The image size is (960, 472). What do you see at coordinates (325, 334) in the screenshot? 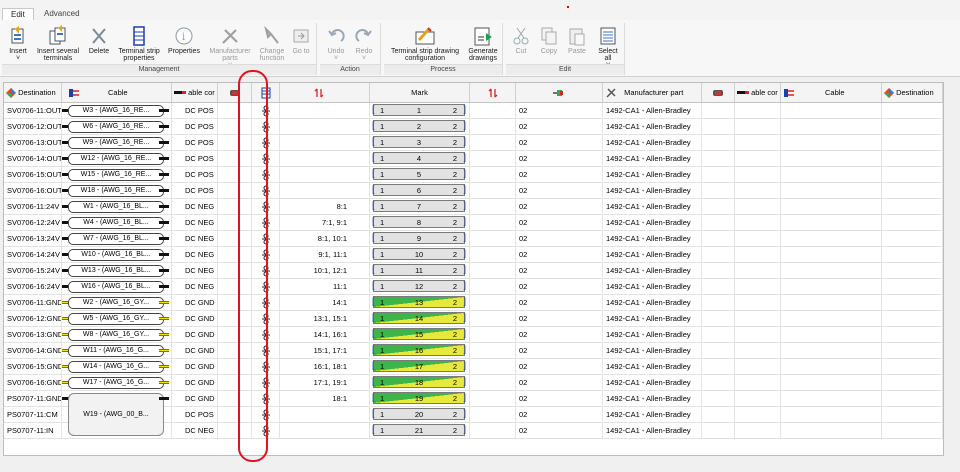
I see `jumper-cell: 14:1, 16:1` at bounding box center [325, 334].